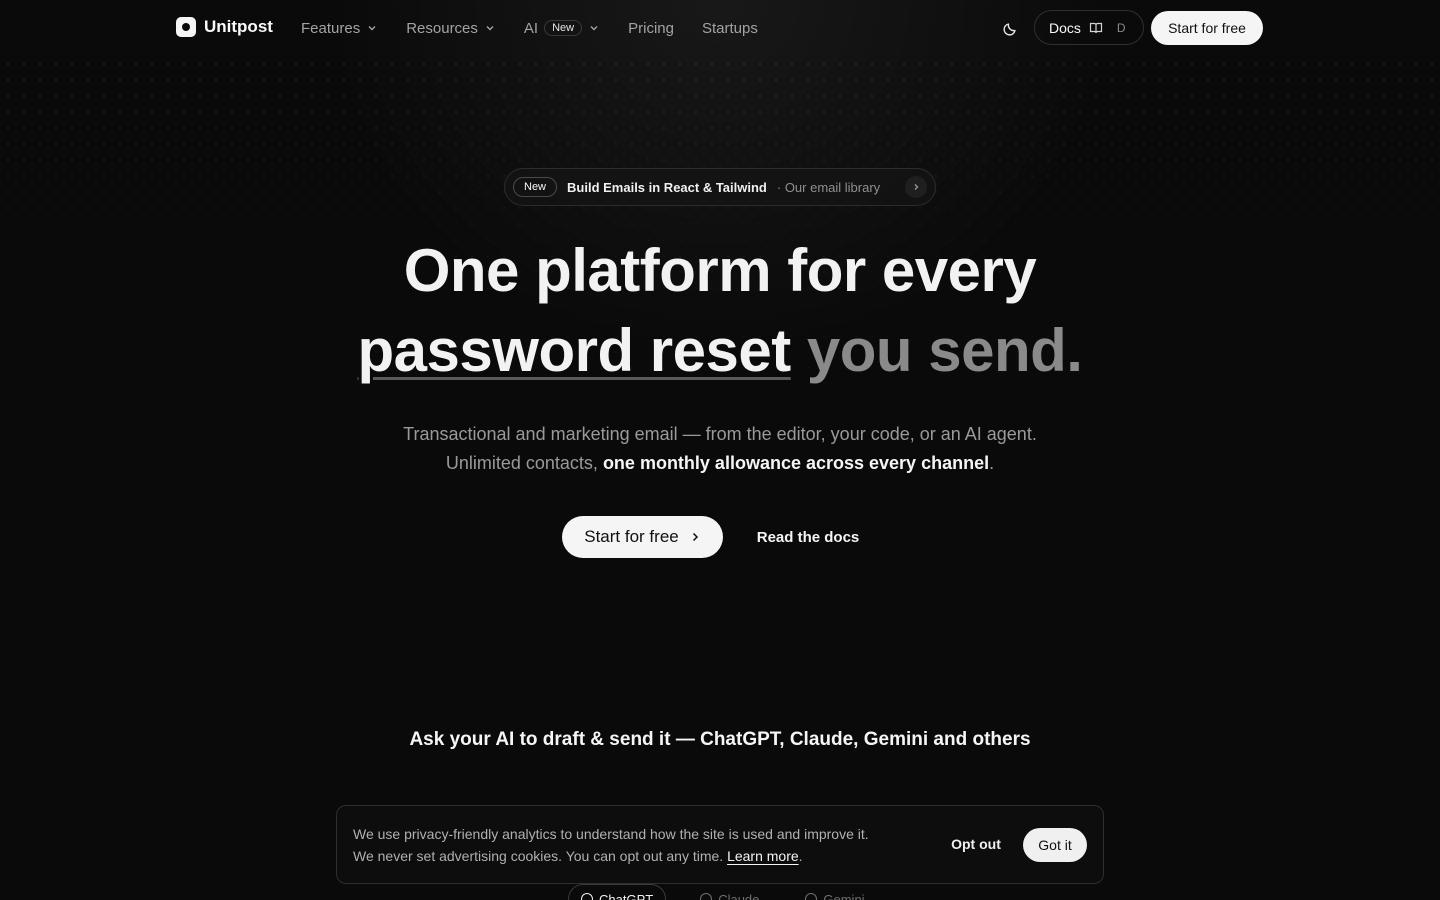  I want to click on start-for-free-button: Start for free, so click(642, 537).